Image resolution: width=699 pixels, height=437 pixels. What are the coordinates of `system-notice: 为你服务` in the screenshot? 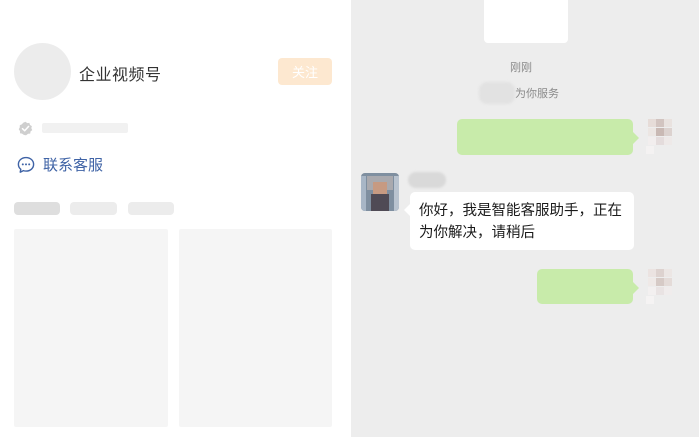 It's located at (519, 93).